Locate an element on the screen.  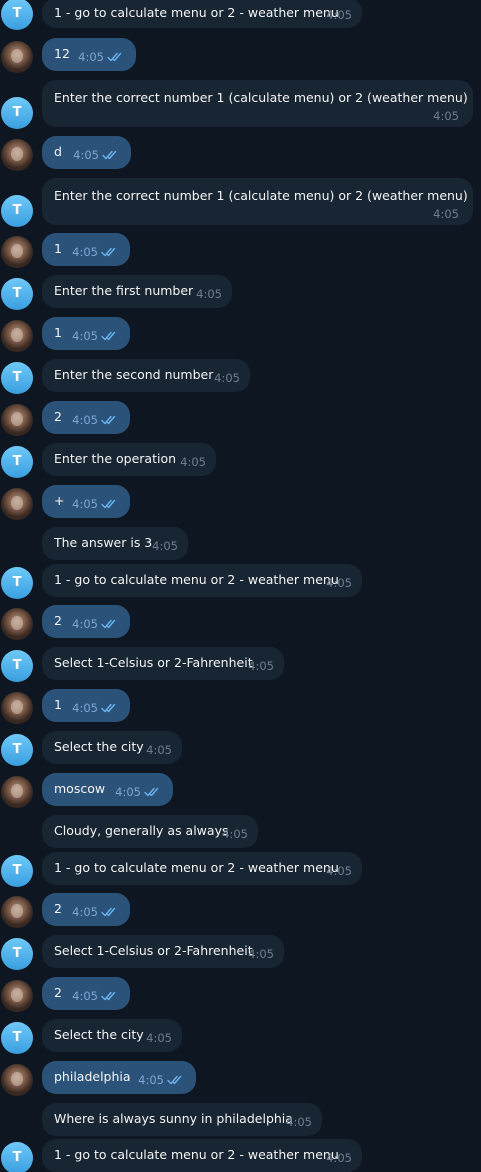
bot-message-bubble: Enter the first number 4:05 is located at coordinates (137, 291).